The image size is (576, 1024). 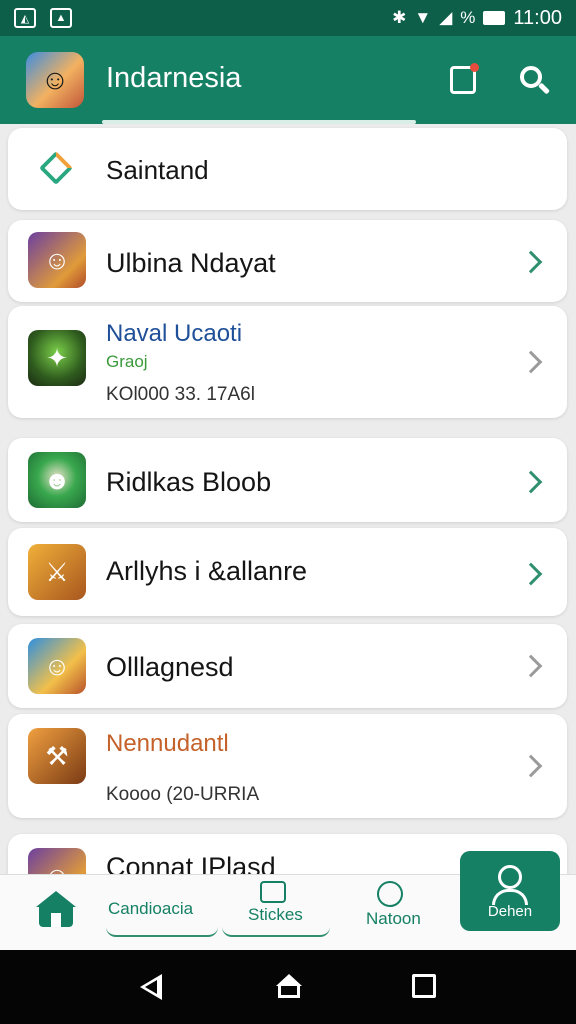 What do you see at coordinates (157, 170) in the screenshot?
I see `search-label: Saintand` at bounding box center [157, 170].